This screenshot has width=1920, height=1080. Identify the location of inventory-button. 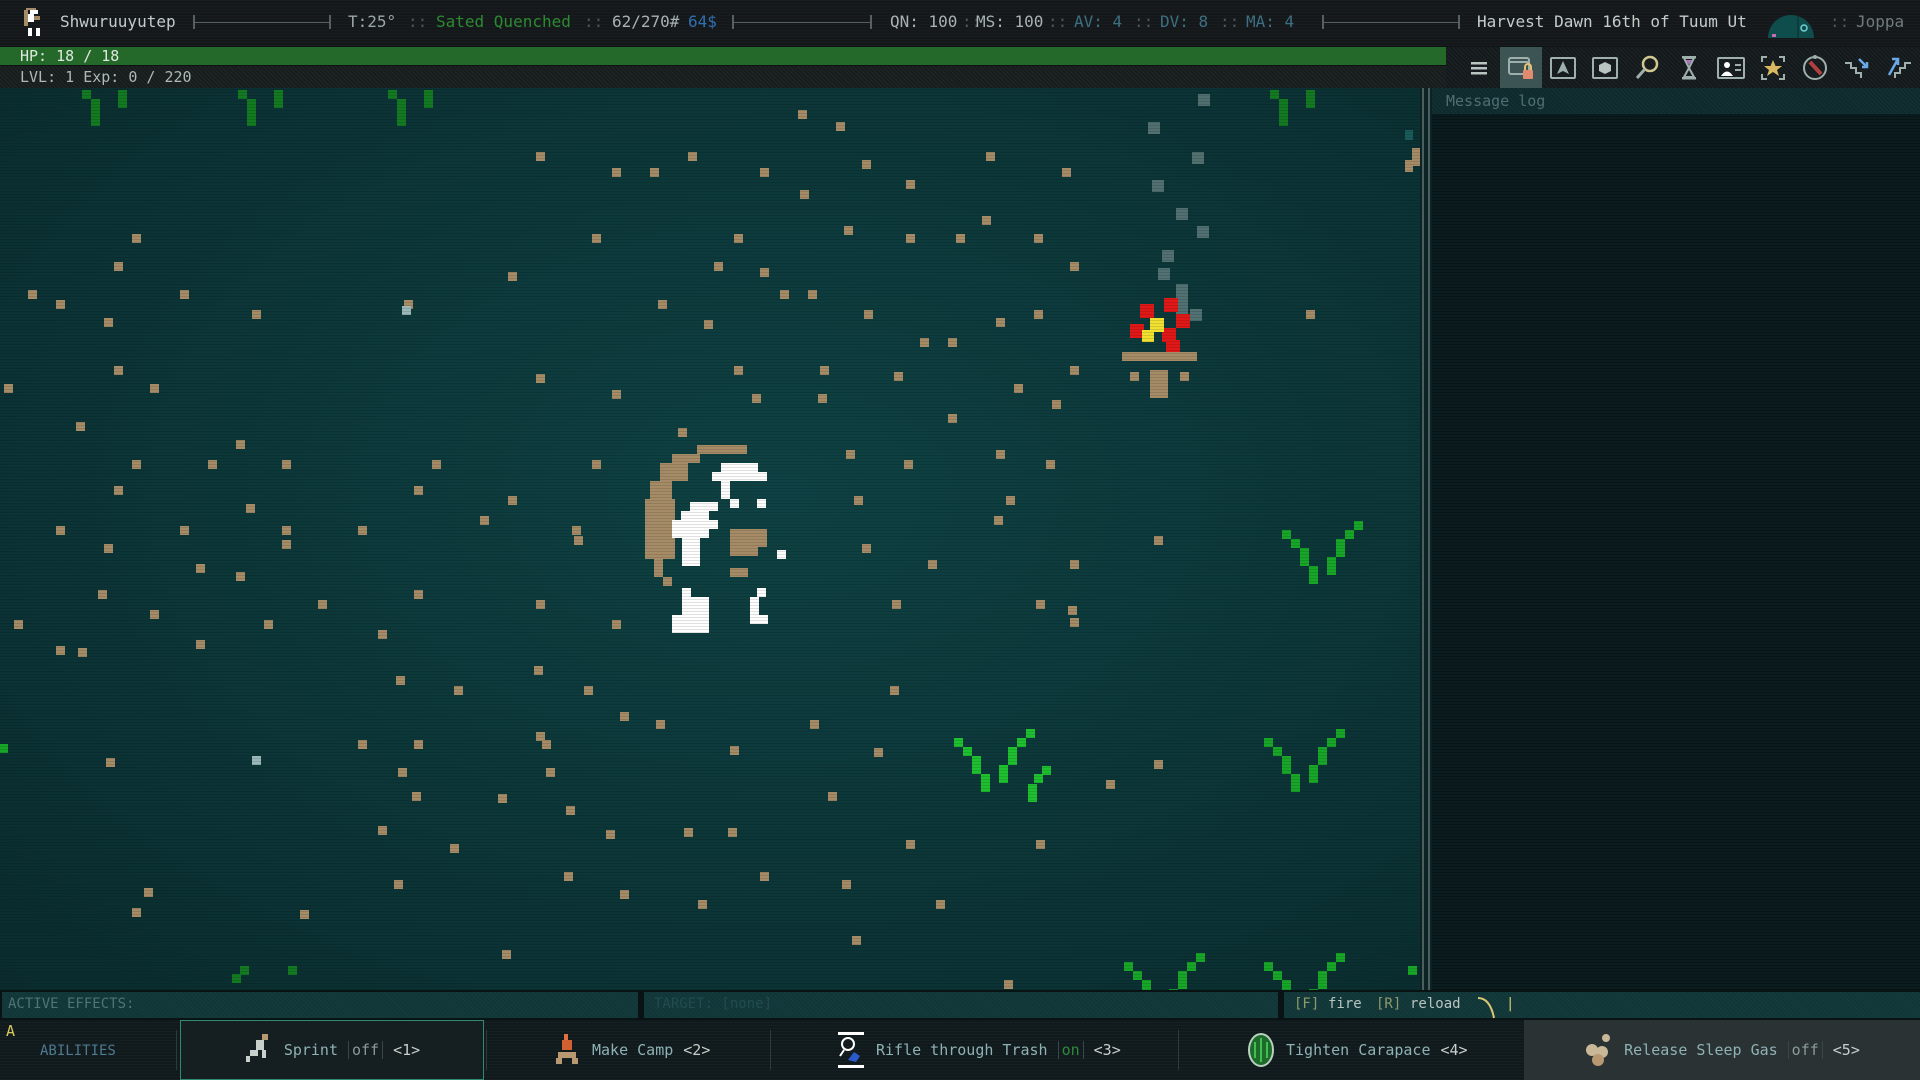
(1605, 67).